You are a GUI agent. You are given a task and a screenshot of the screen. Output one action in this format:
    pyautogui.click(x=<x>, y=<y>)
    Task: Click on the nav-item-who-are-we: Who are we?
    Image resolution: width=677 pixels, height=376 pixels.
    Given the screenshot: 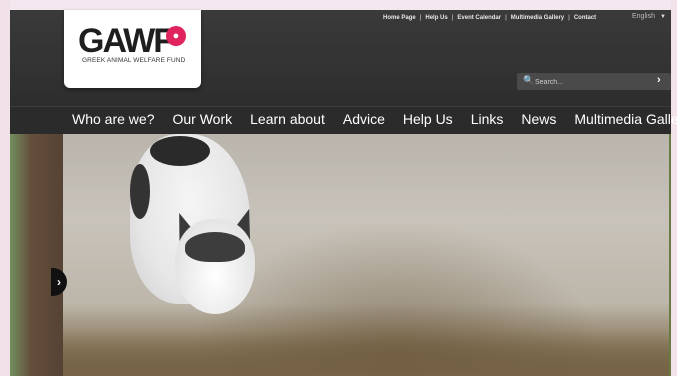 What is the action you would take?
    pyautogui.click(x=113, y=119)
    